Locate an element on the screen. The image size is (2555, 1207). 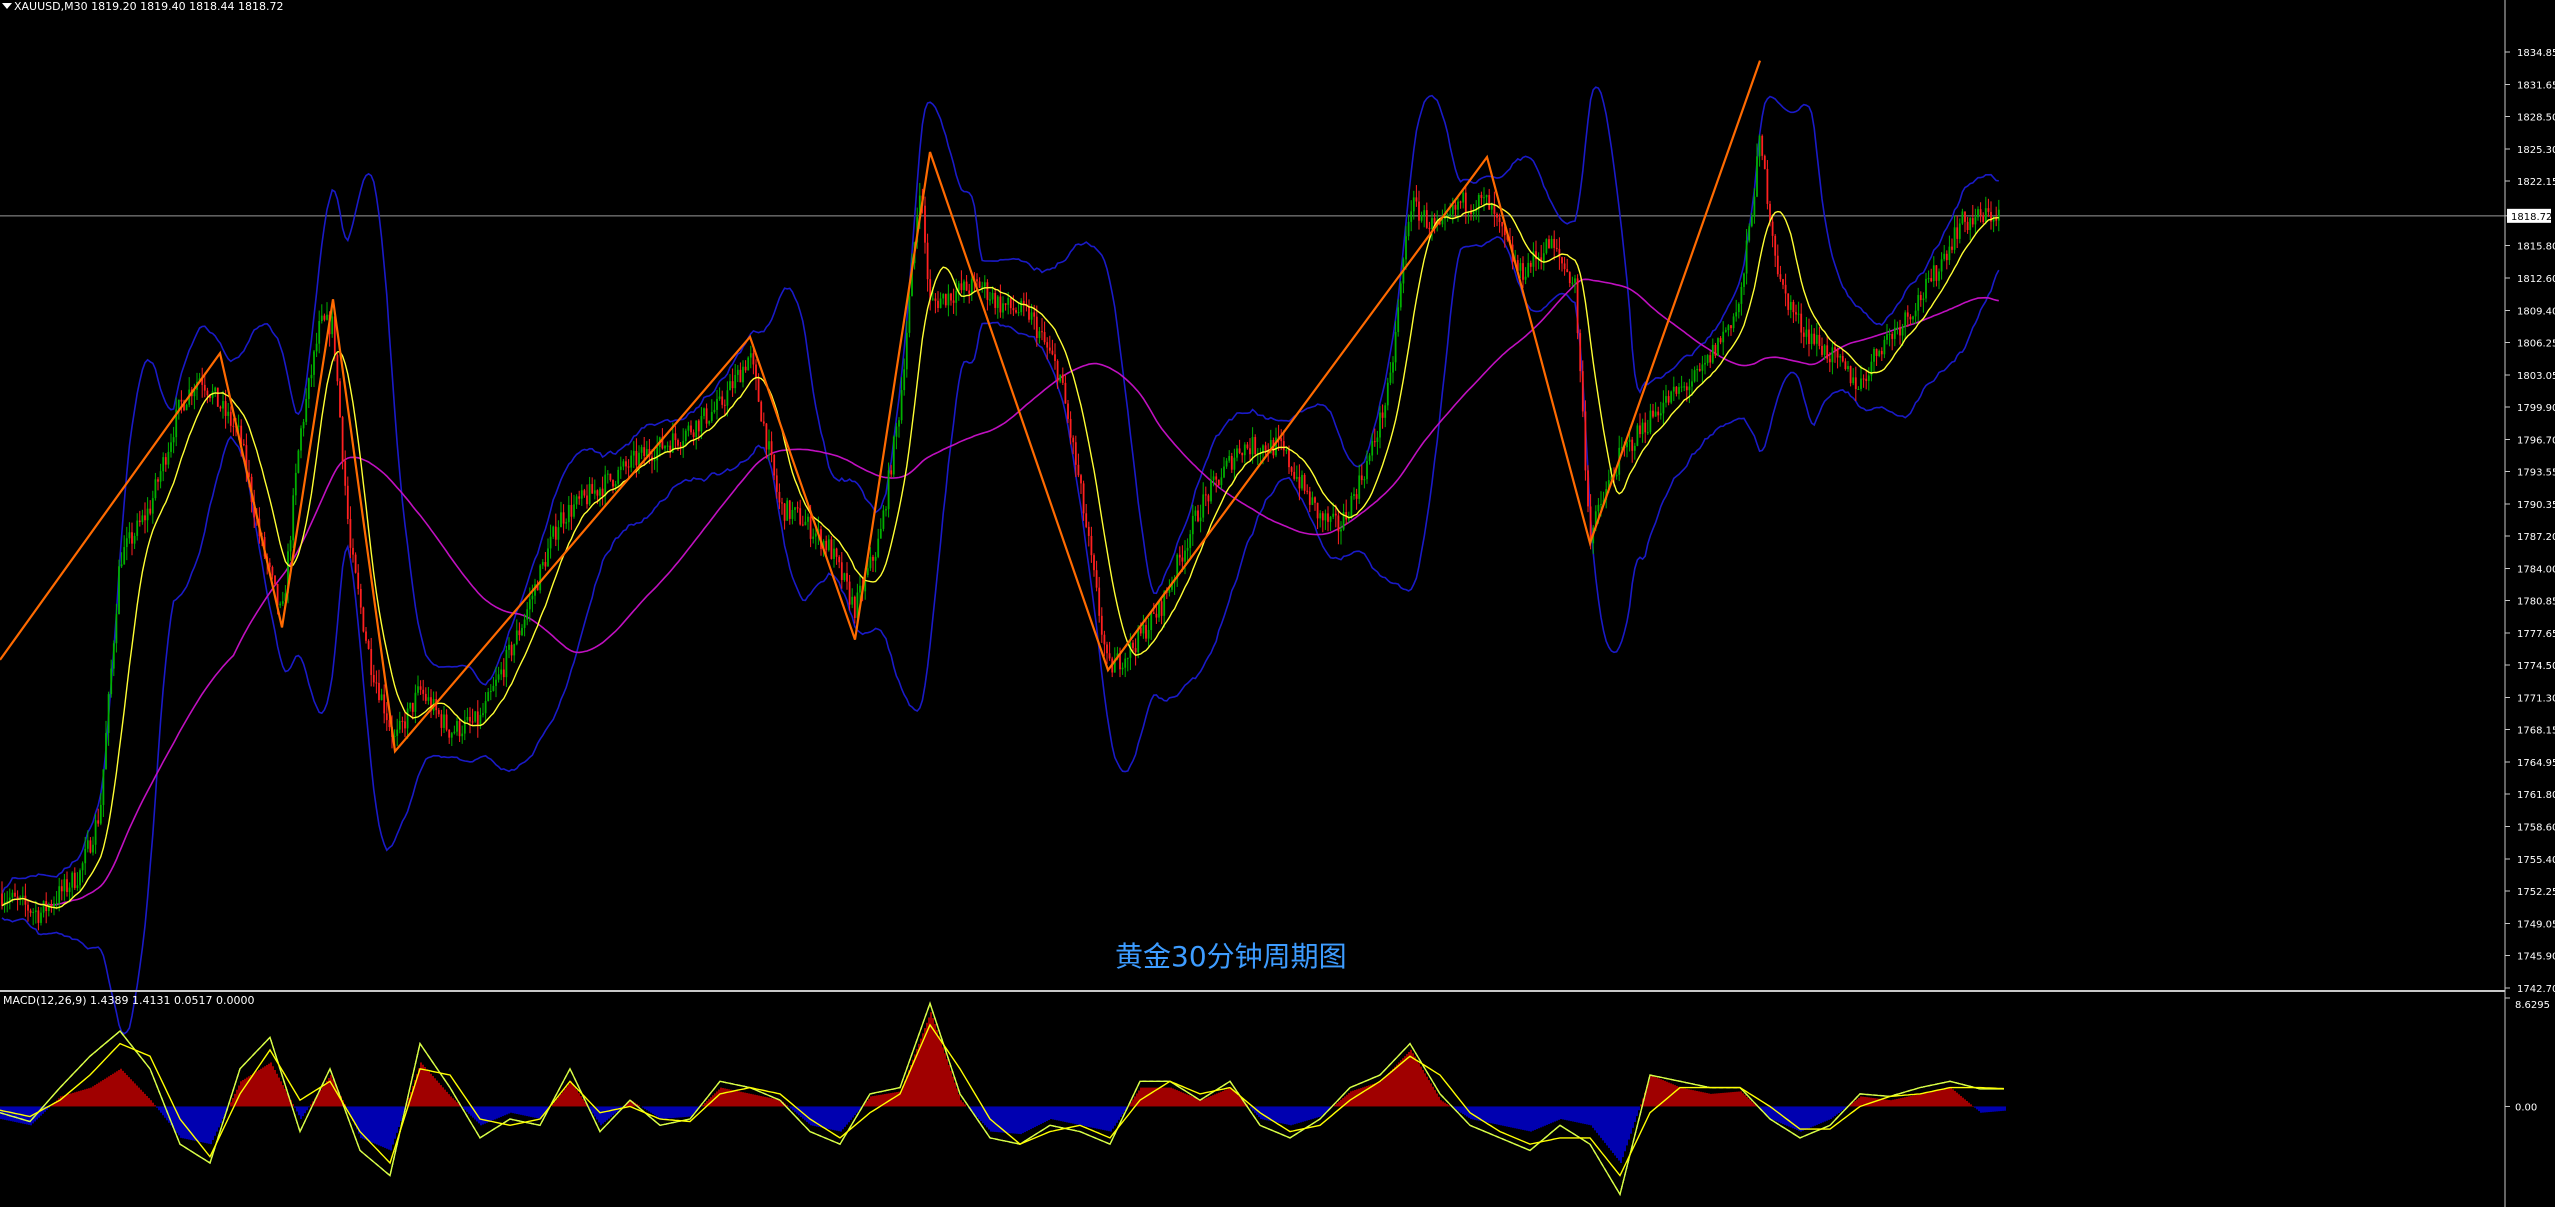
price-tick-label: 1761.80 is located at coordinates (2536, 795).